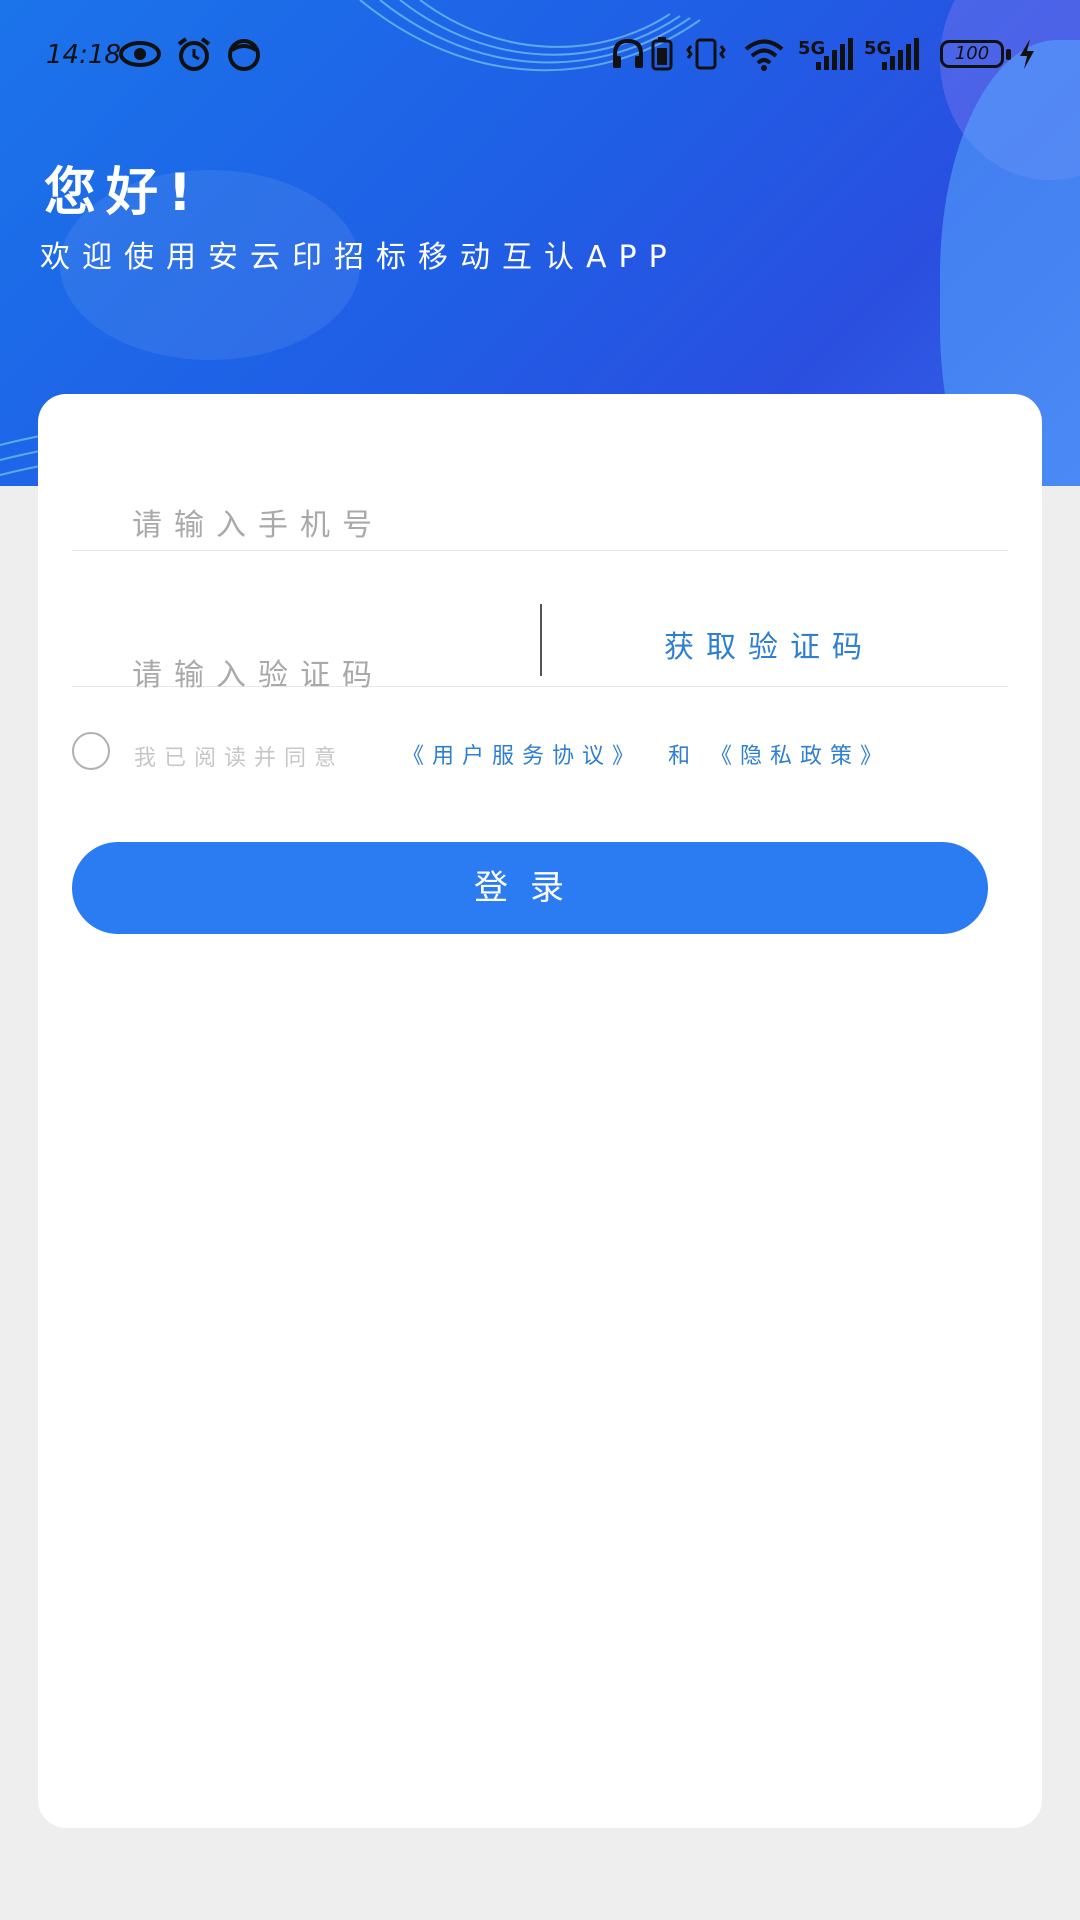  What do you see at coordinates (706, 54) in the screenshot?
I see `vibrate-icon` at bounding box center [706, 54].